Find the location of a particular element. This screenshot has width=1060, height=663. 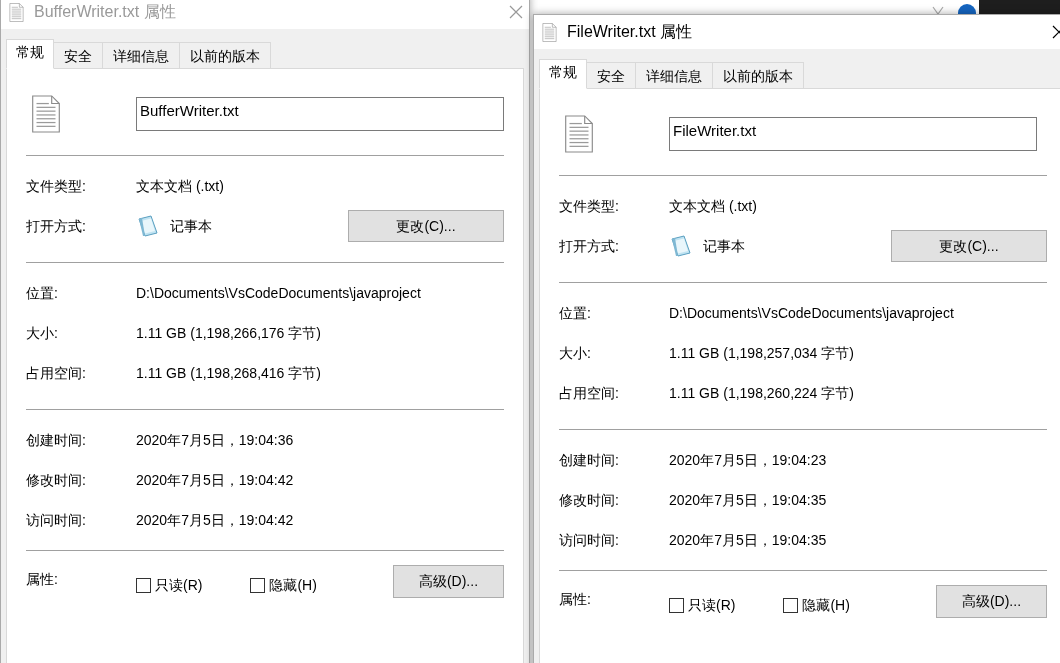

field-value: 1.11 GB (1,198,268,416 字节) is located at coordinates (228, 373).